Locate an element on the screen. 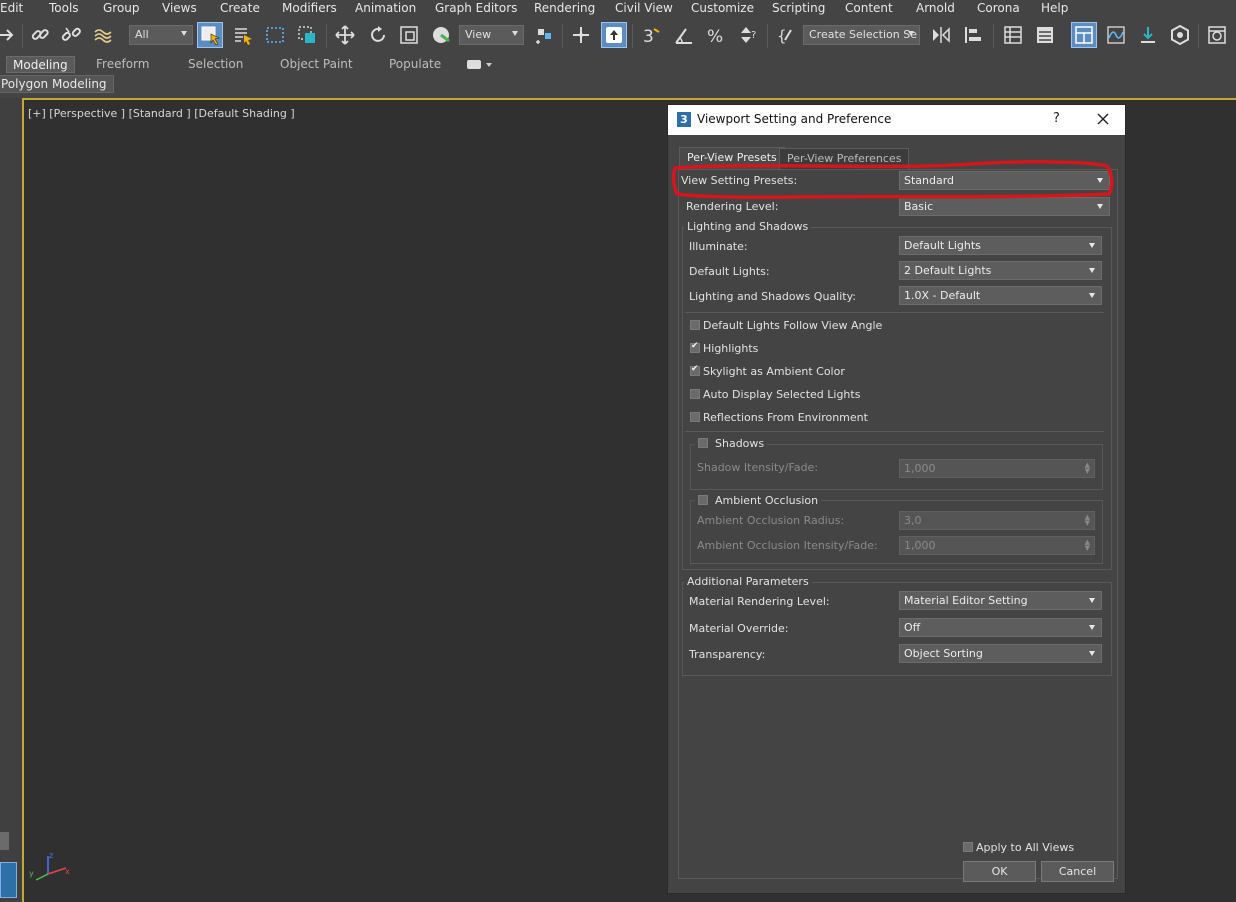  percent-snap-icon: % is located at coordinates (716, 35).